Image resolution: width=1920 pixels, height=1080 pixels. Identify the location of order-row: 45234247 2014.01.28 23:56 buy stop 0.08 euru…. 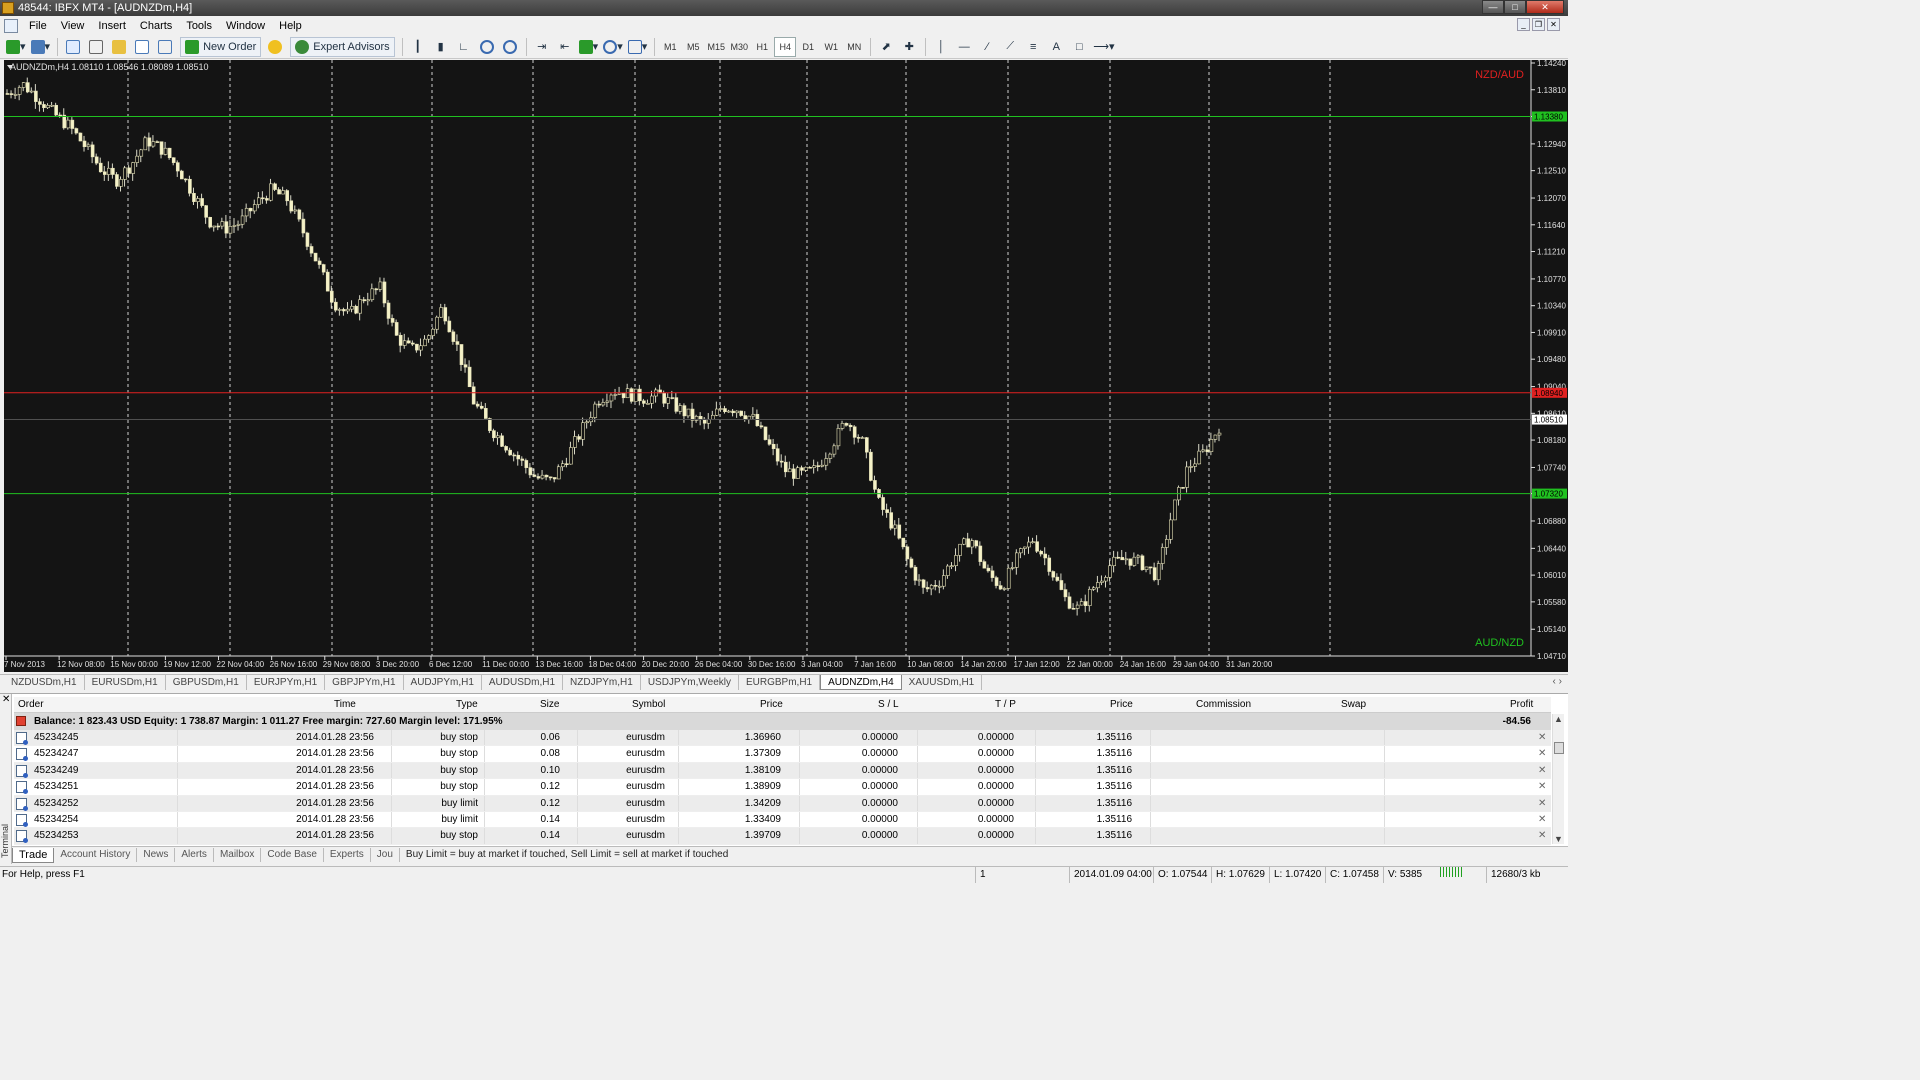
(782, 754).